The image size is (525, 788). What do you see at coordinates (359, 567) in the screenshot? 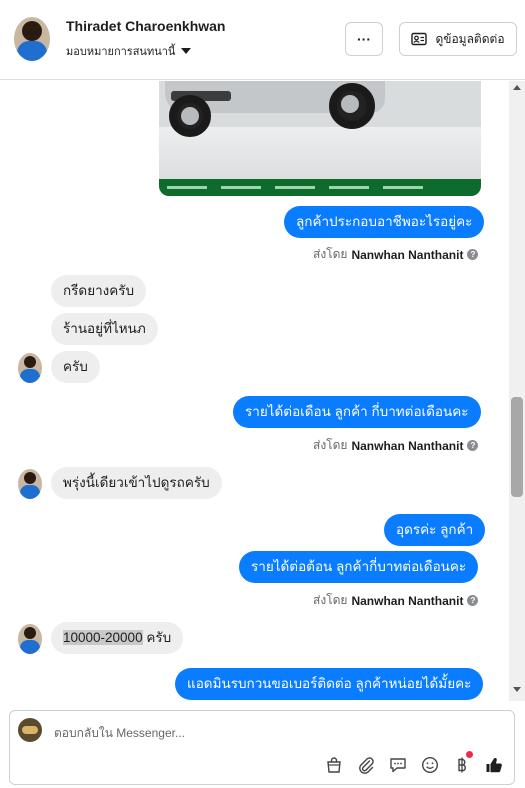
I see `message-outgoing: รายได้ต่อต้อน ลูกค้ากี่บาทต่อเดือนคะ` at bounding box center [359, 567].